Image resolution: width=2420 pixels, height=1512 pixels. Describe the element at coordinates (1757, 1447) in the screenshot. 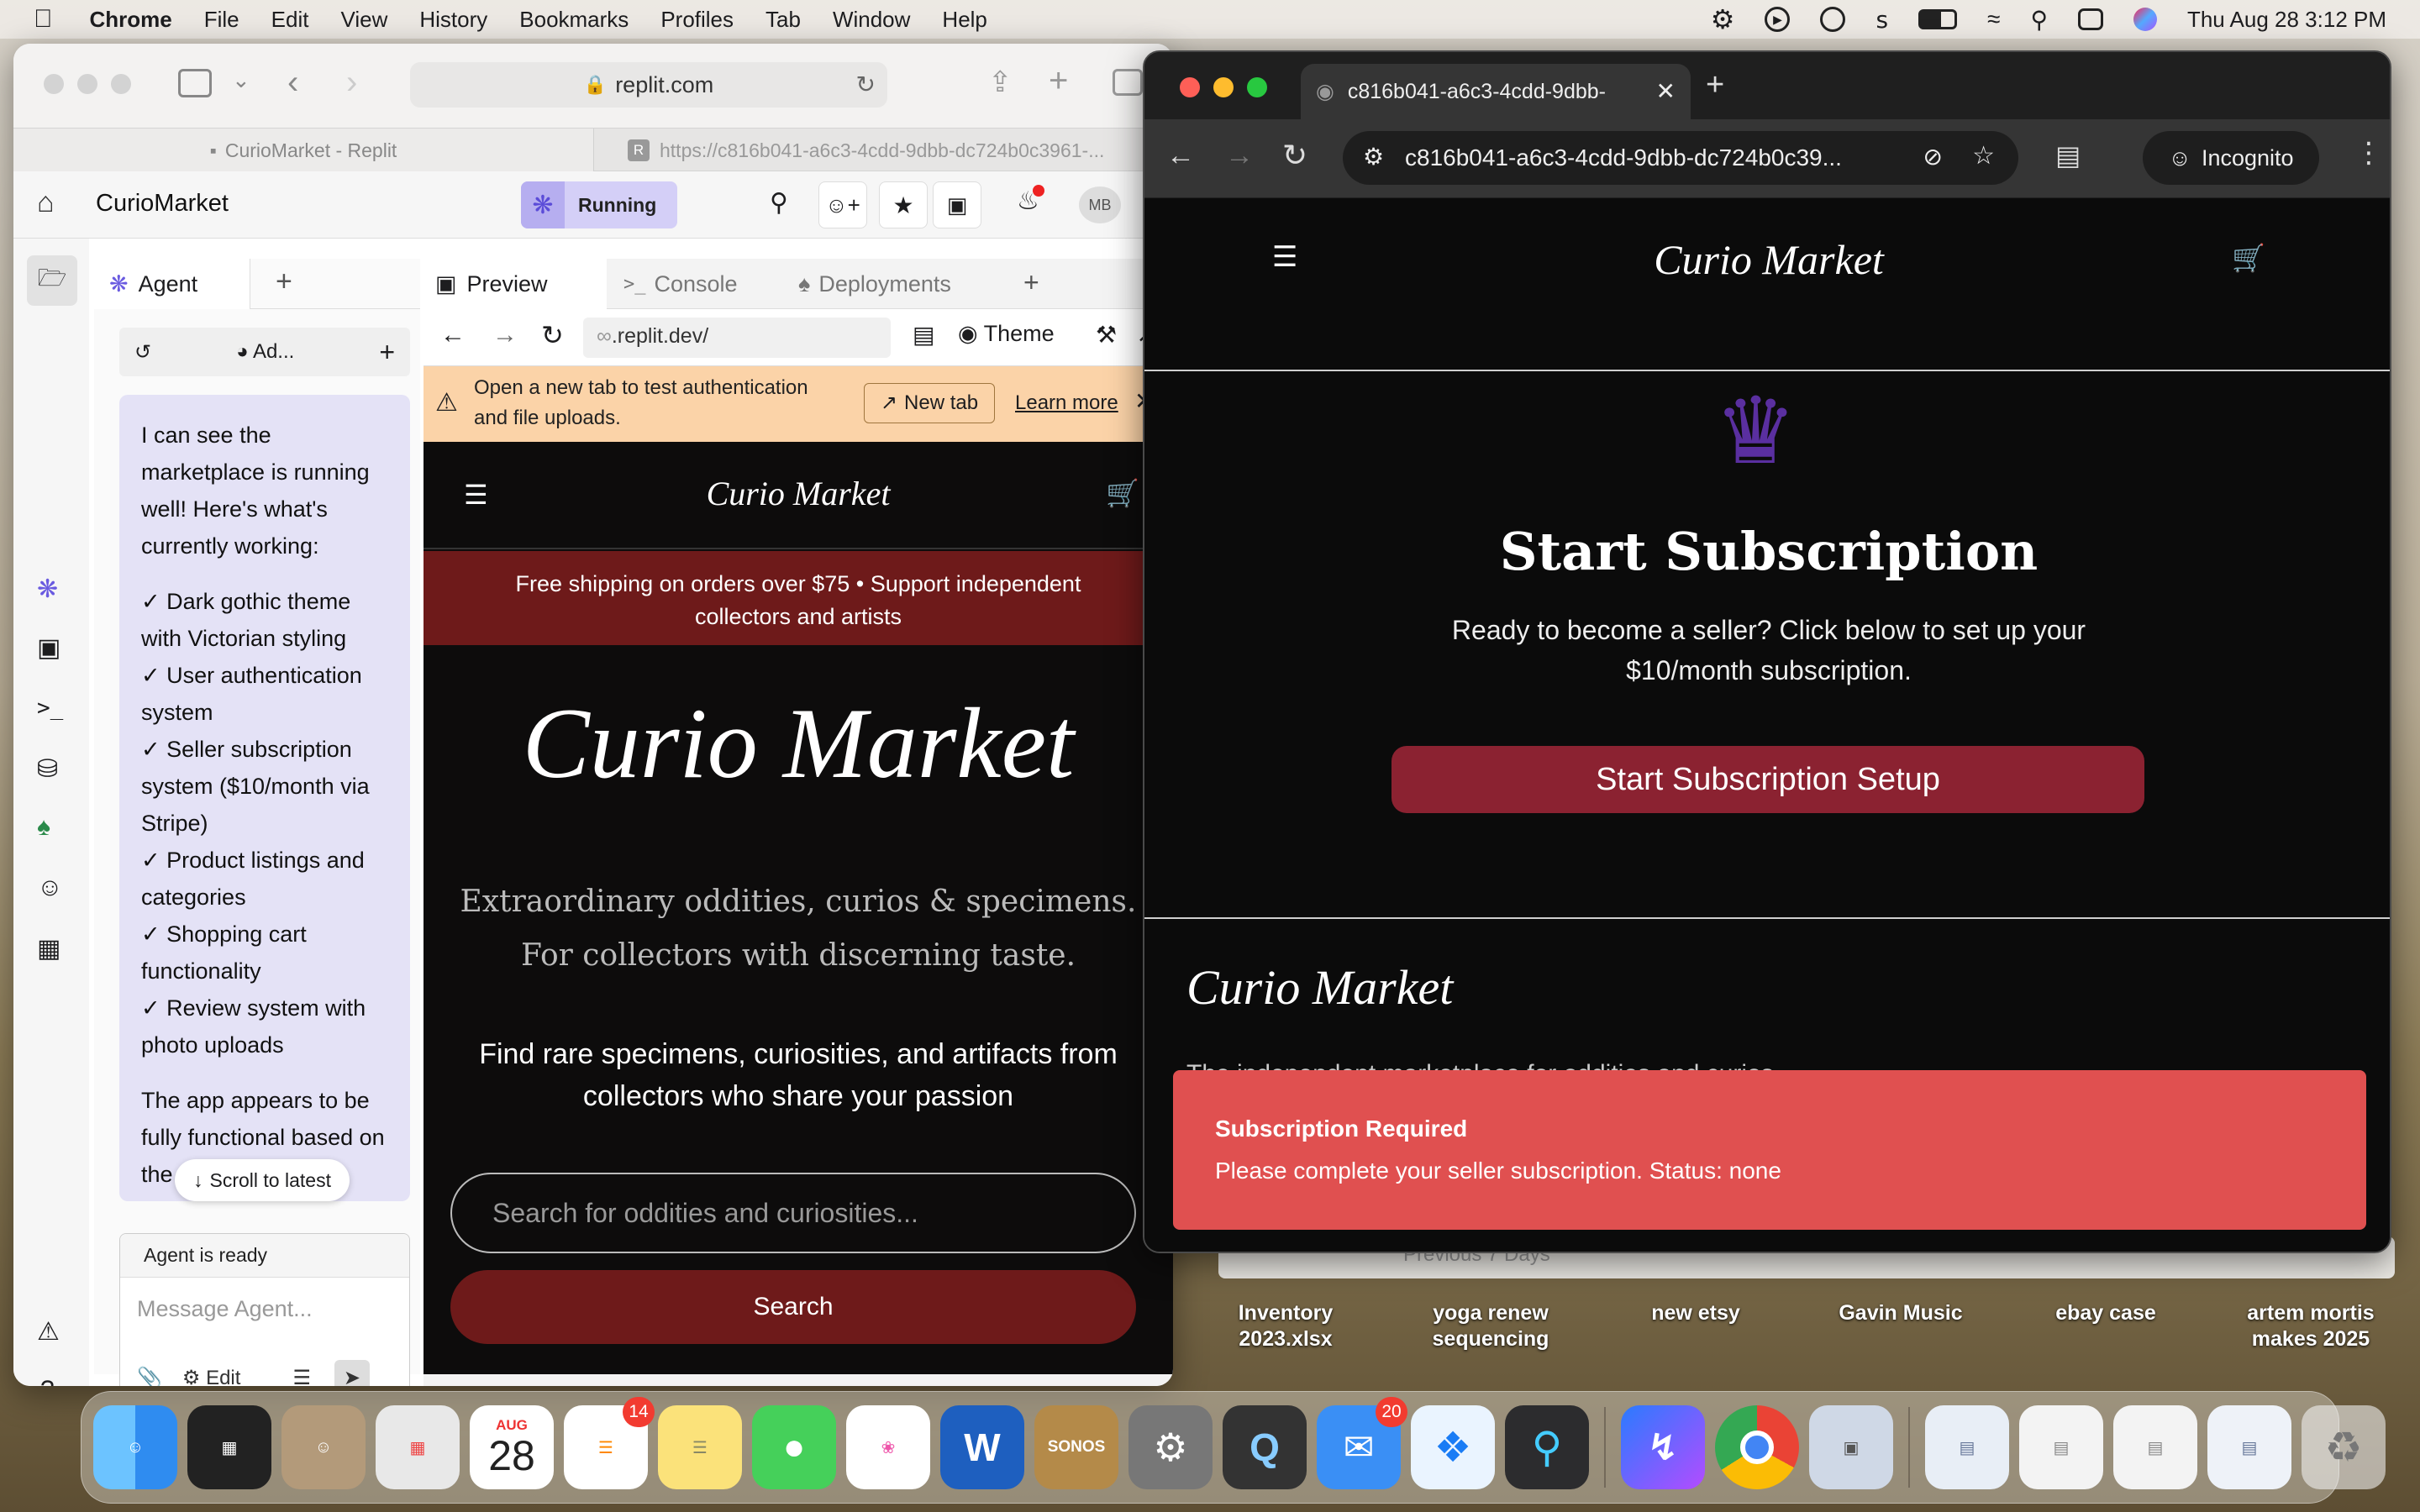

I see `chrome-icon` at that location.